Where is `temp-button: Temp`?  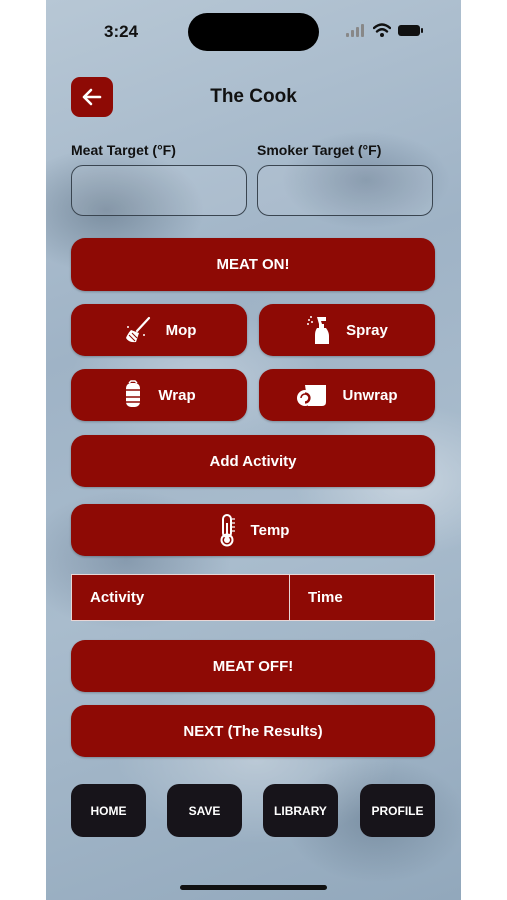
temp-button: Temp is located at coordinates (253, 530).